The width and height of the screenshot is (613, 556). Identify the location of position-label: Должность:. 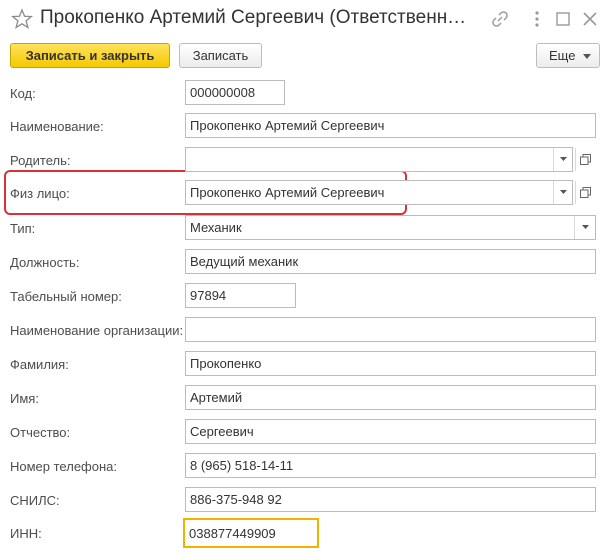
(45, 262).